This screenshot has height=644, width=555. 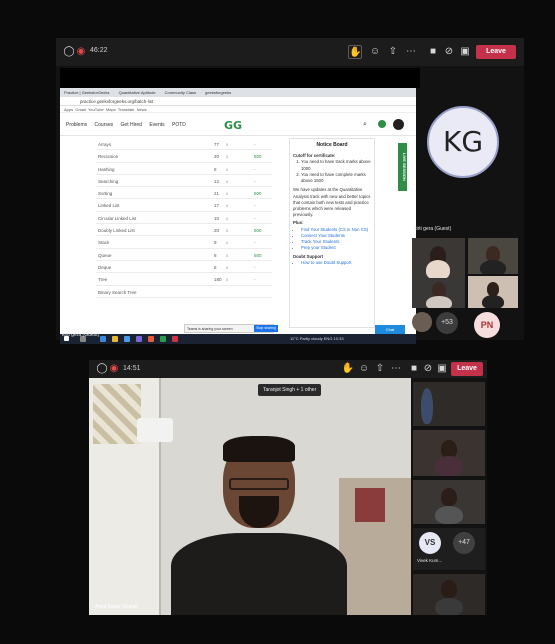 I want to click on bookmark-item: YouTube, so click(x=96, y=109).